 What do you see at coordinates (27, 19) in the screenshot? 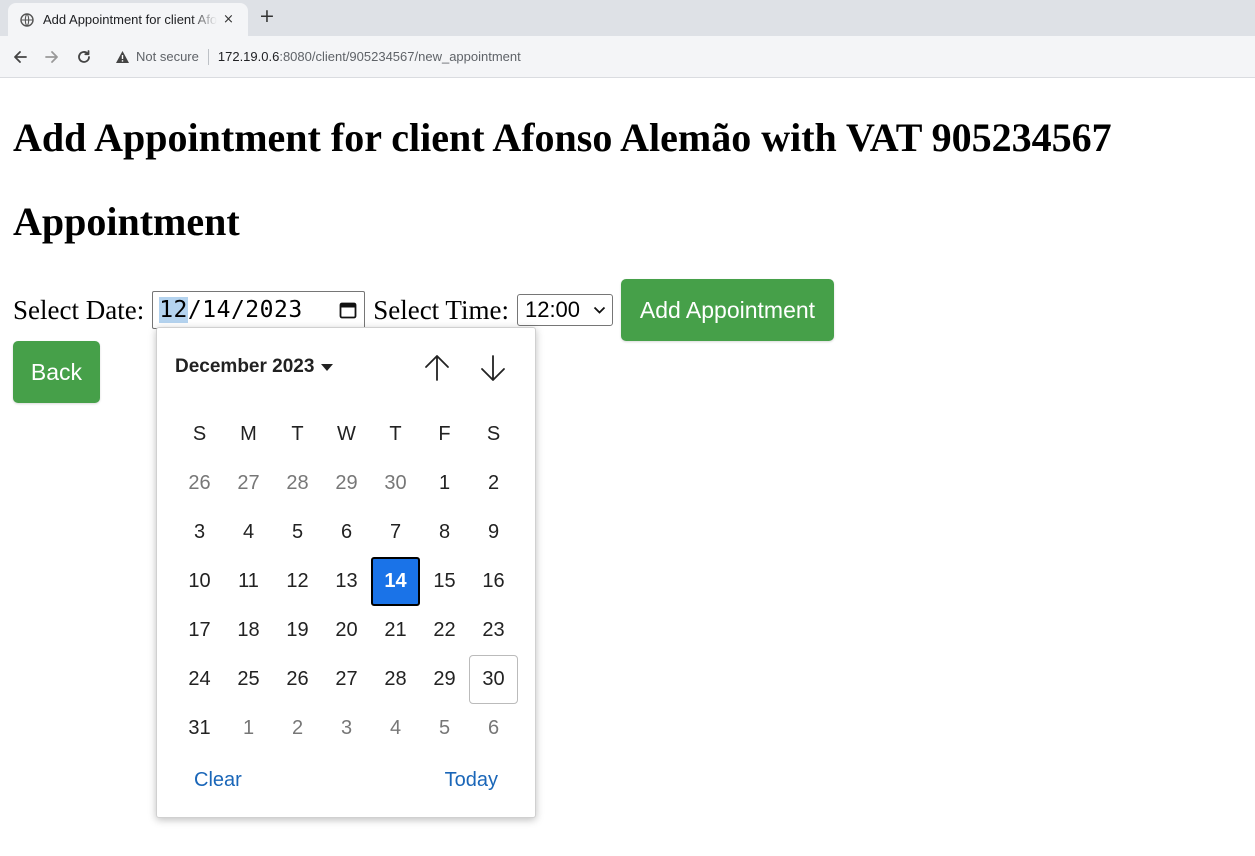
I see `globe-icon` at bounding box center [27, 19].